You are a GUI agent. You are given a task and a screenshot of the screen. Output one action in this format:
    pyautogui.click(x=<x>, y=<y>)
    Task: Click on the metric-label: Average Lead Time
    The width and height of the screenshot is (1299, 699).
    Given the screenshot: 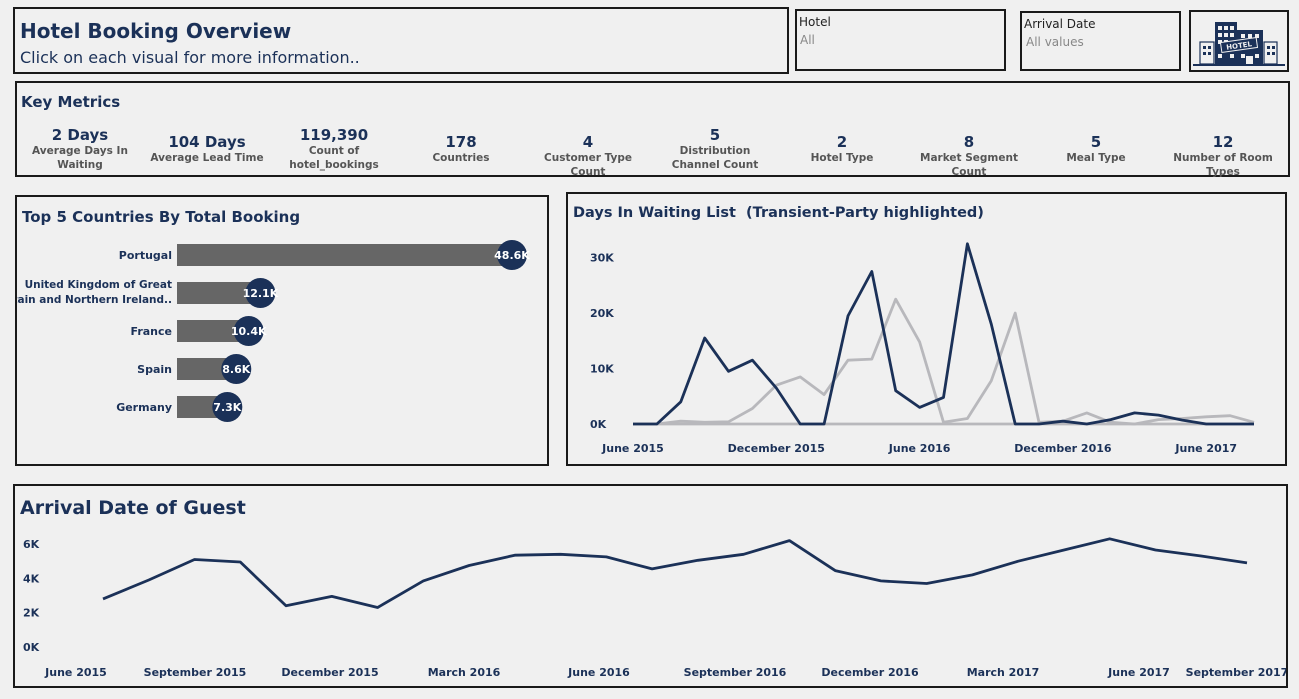 What is the action you would take?
    pyautogui.click(x=207, y=158)
    